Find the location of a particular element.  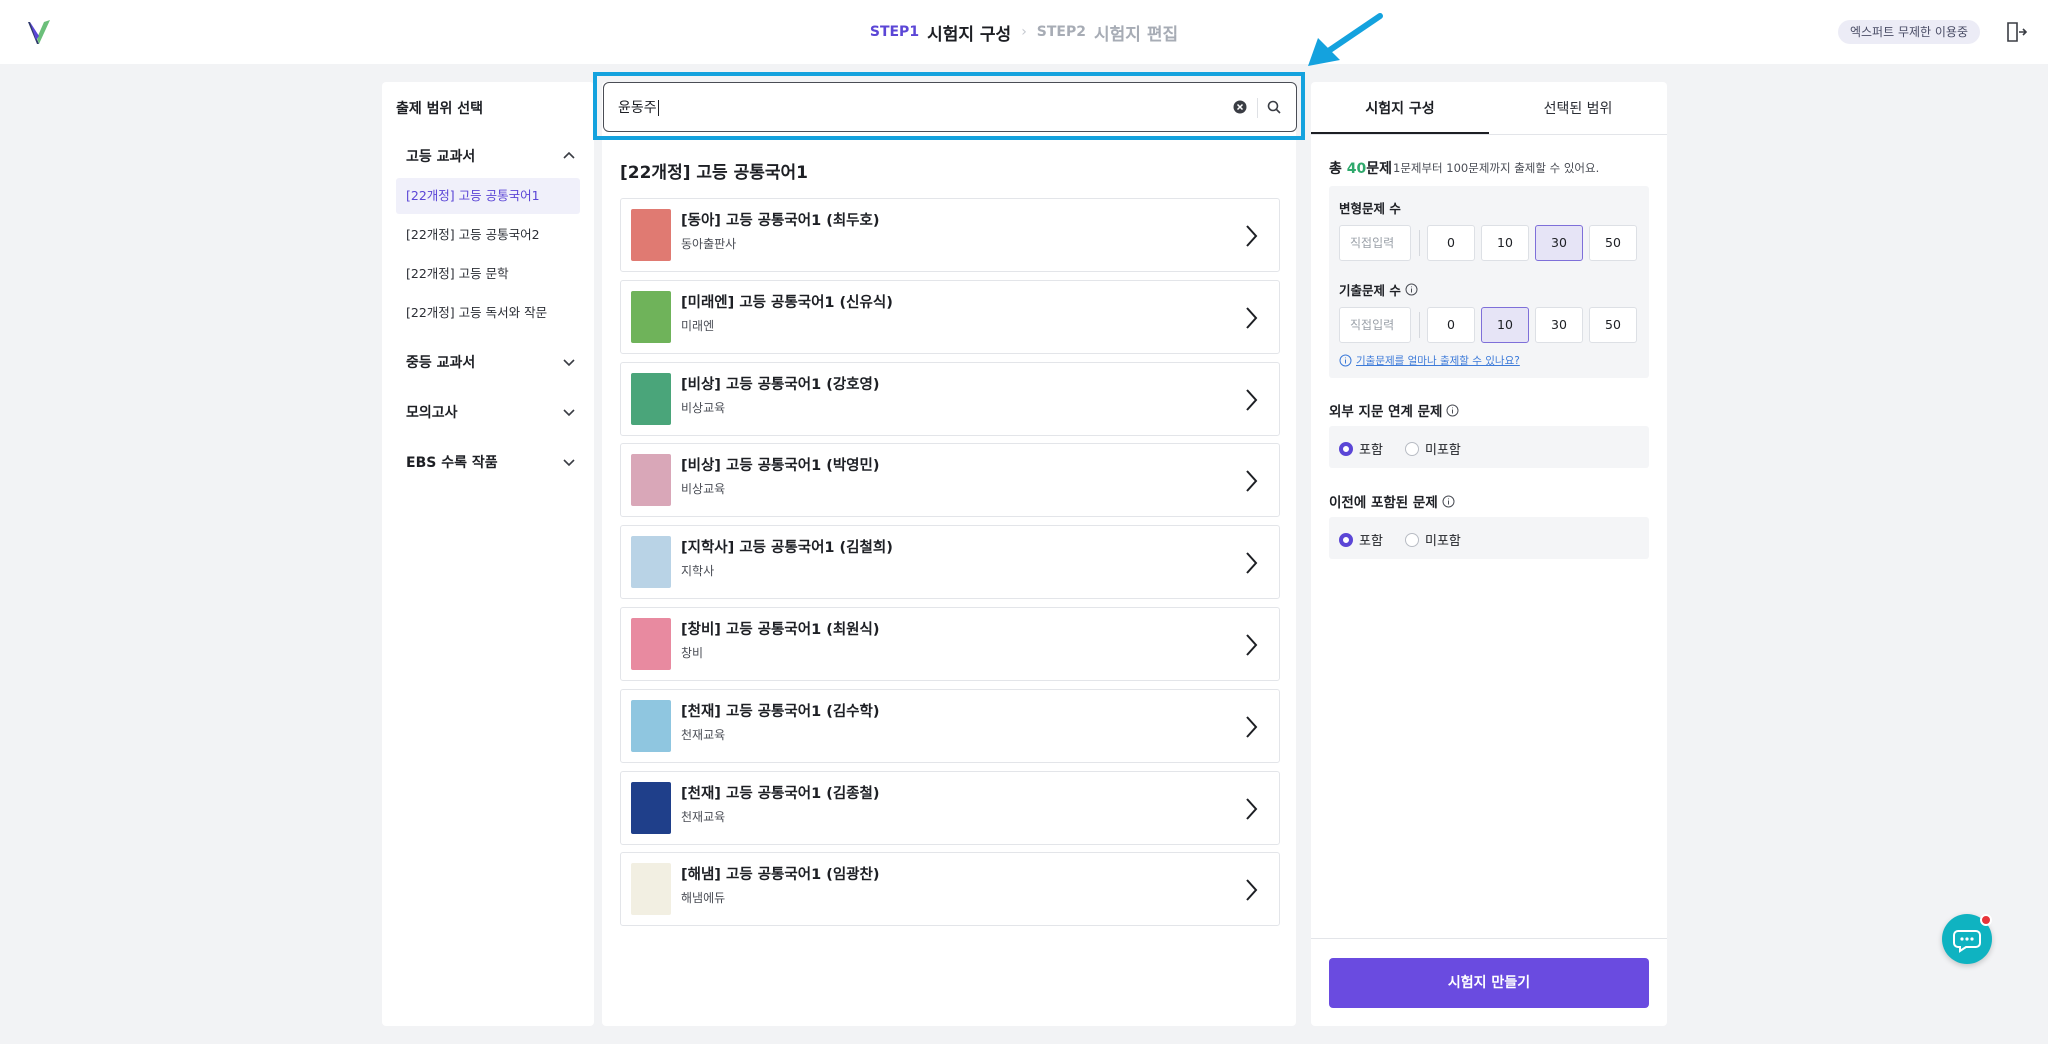

book-item: [비상] 고등 공통국어1 (강호영) 비상교육 is located at coordinates (950, 399).